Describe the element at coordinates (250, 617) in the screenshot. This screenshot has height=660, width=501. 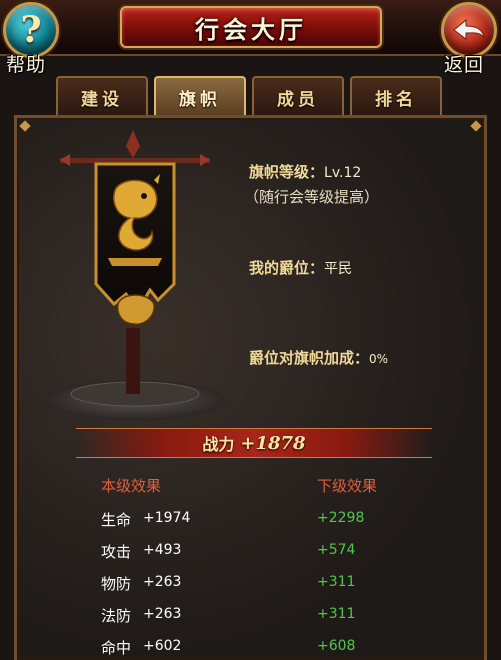
I see `stat-row-magic-defense: 法防 +263 +311` at that location.